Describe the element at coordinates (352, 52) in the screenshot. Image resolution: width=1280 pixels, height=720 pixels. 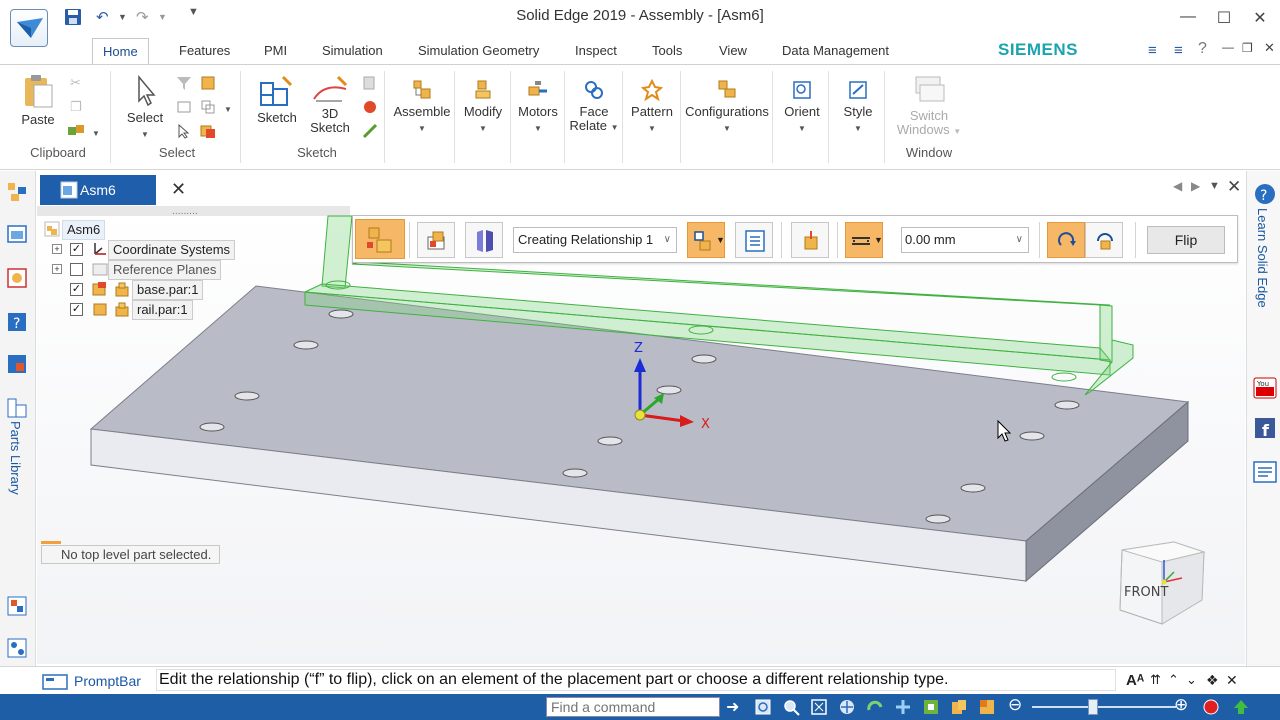
I see `tab-simulation: Simulation` at that location.